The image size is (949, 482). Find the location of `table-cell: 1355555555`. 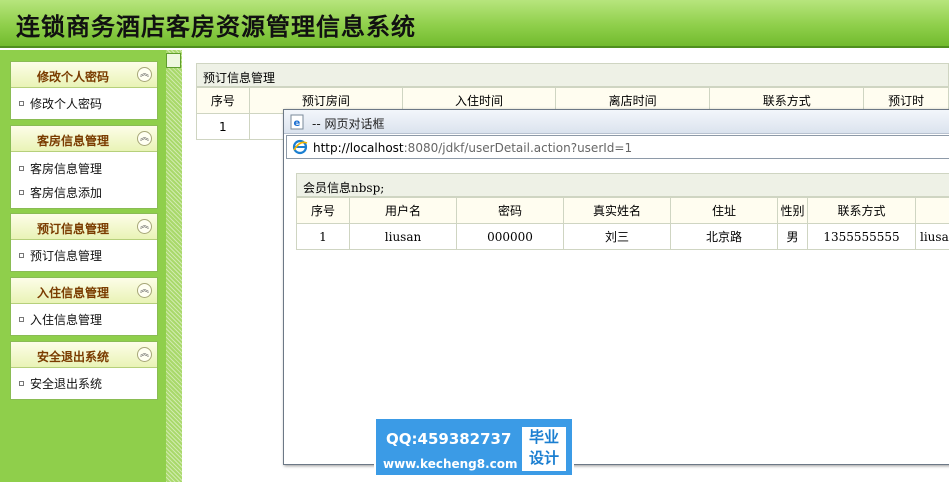

table-cell: 1355555555 is located at coordinates (861, 236).